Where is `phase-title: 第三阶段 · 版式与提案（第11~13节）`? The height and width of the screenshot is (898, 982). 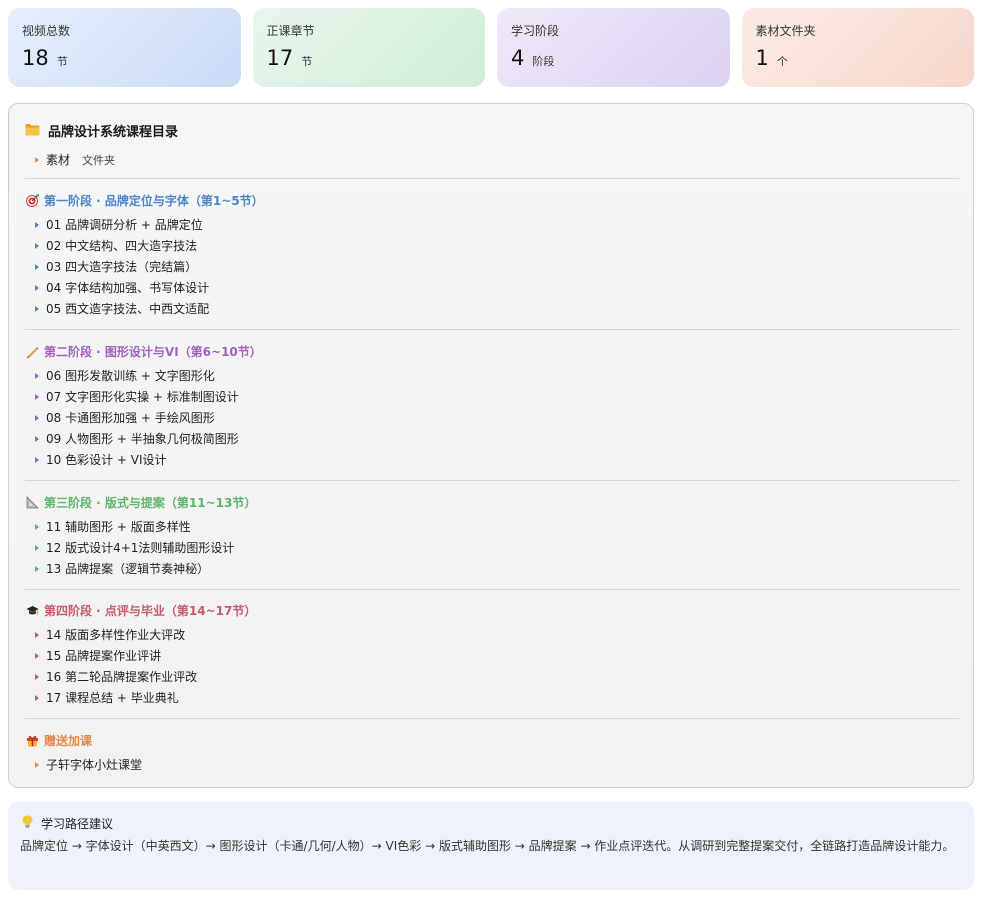 phase-title: 第三阶段 · 版式与提案（第11~13节） is located at coordinates (150, 502).